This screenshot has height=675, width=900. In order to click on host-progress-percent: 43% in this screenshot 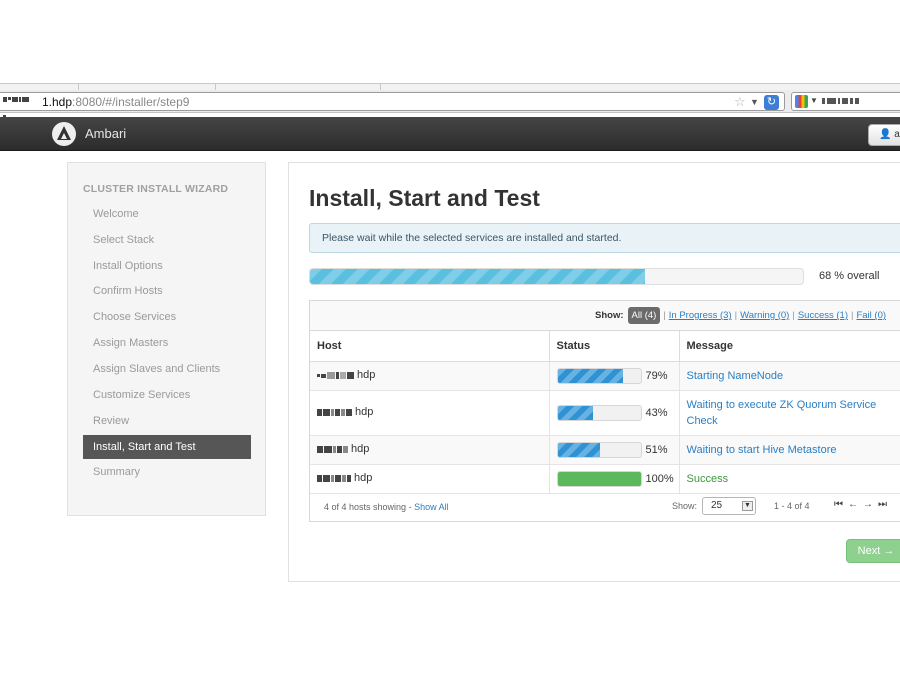, I will do `click(656, 412)`.